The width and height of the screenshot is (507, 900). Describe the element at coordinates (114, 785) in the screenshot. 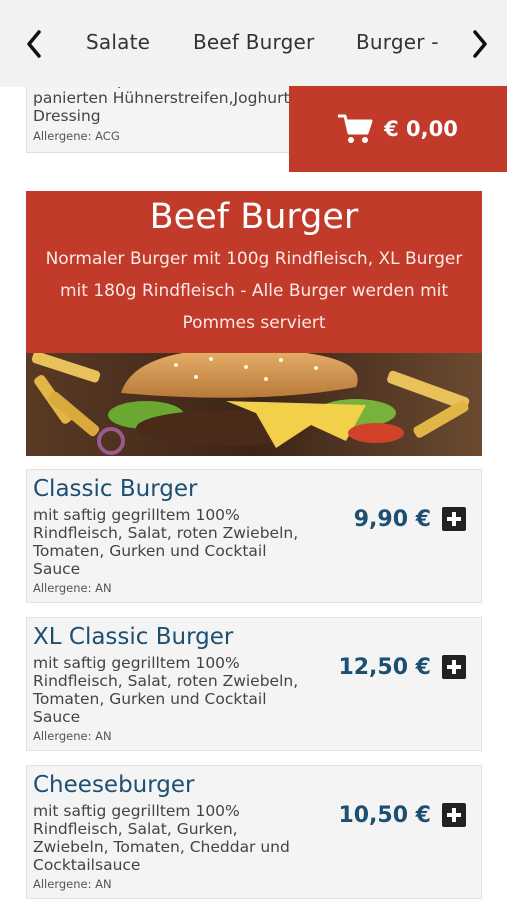

I see `product-name: Cheeseburger` at that location.